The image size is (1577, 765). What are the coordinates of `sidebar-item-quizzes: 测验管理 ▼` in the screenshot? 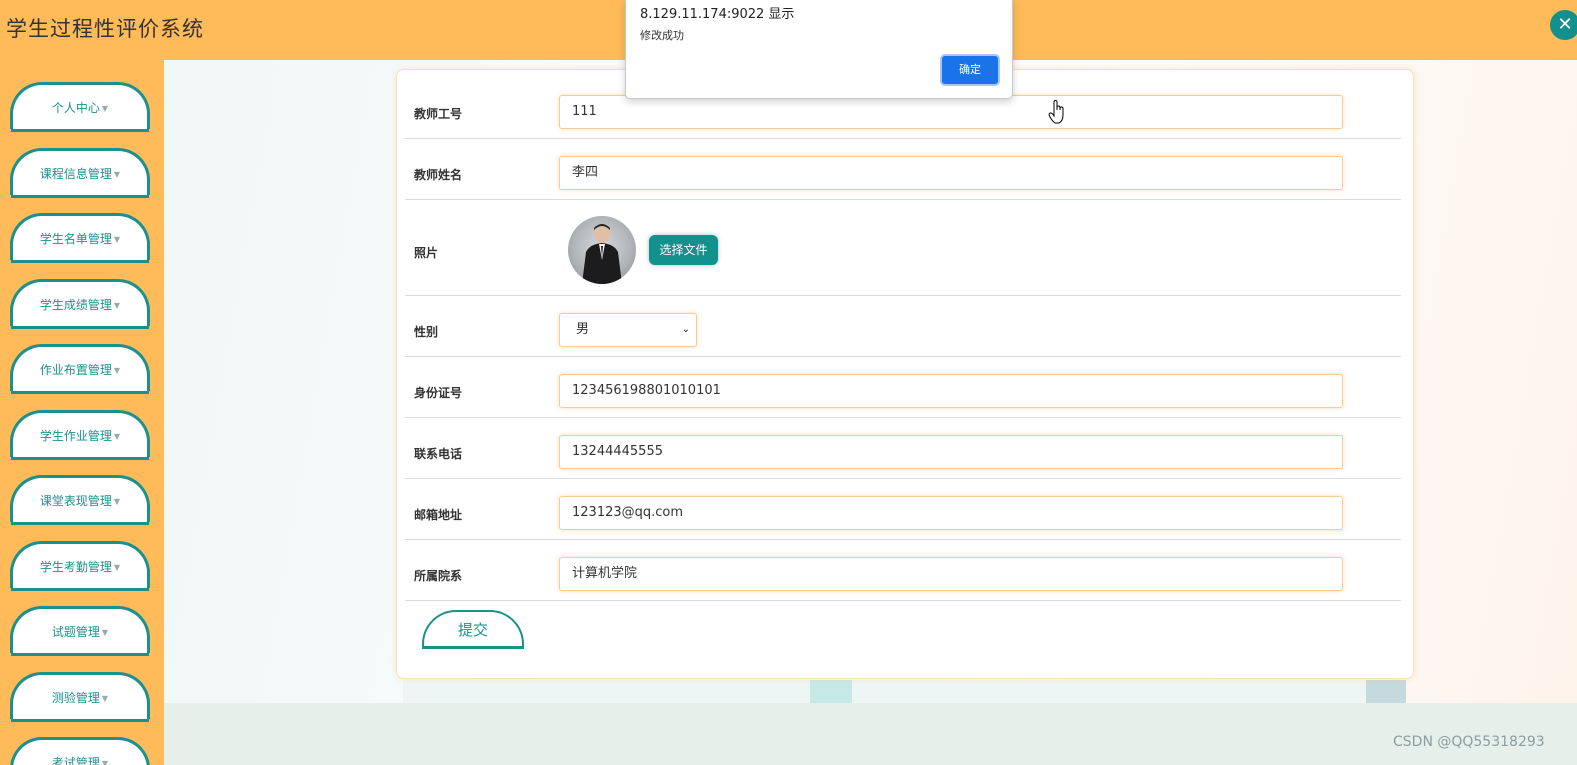 It's located at (80, 695).